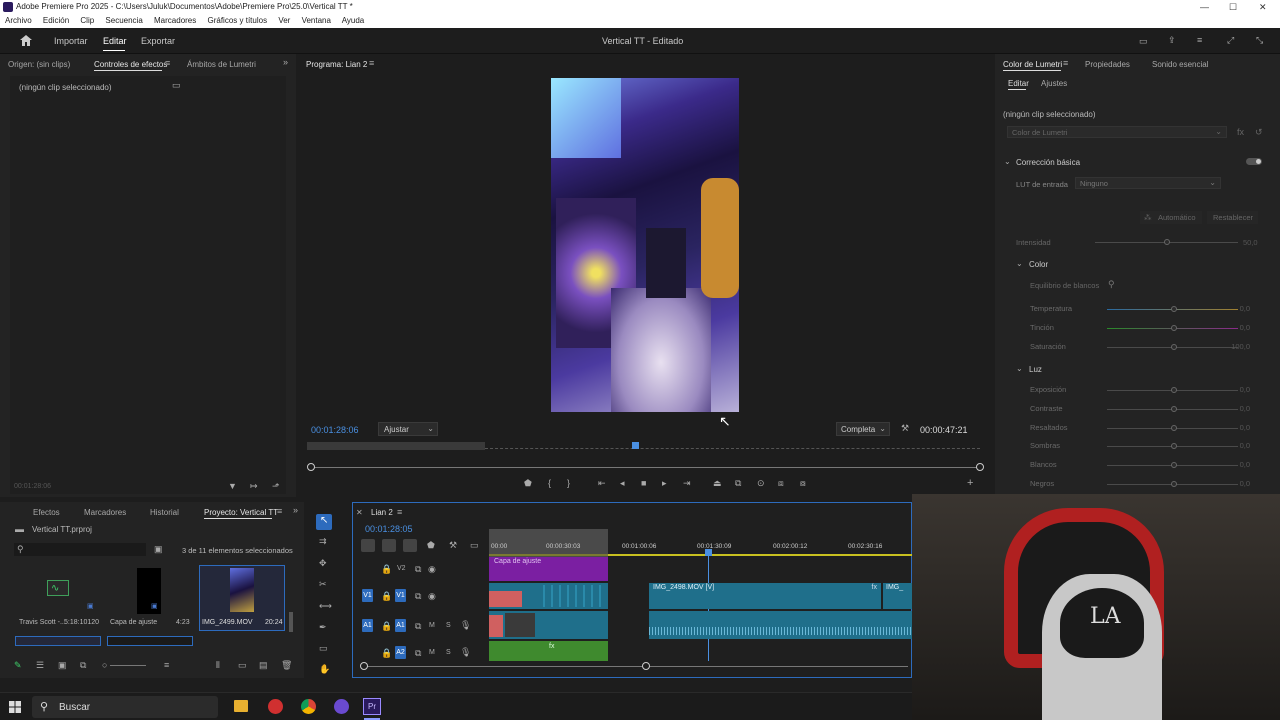 The width and height of the screenshot is (1280, 720). What do you see at coordinates (1143, 41) in the screenshot?
I see `panel-layout-icon: ▭` at bounding box center [1143, 41].